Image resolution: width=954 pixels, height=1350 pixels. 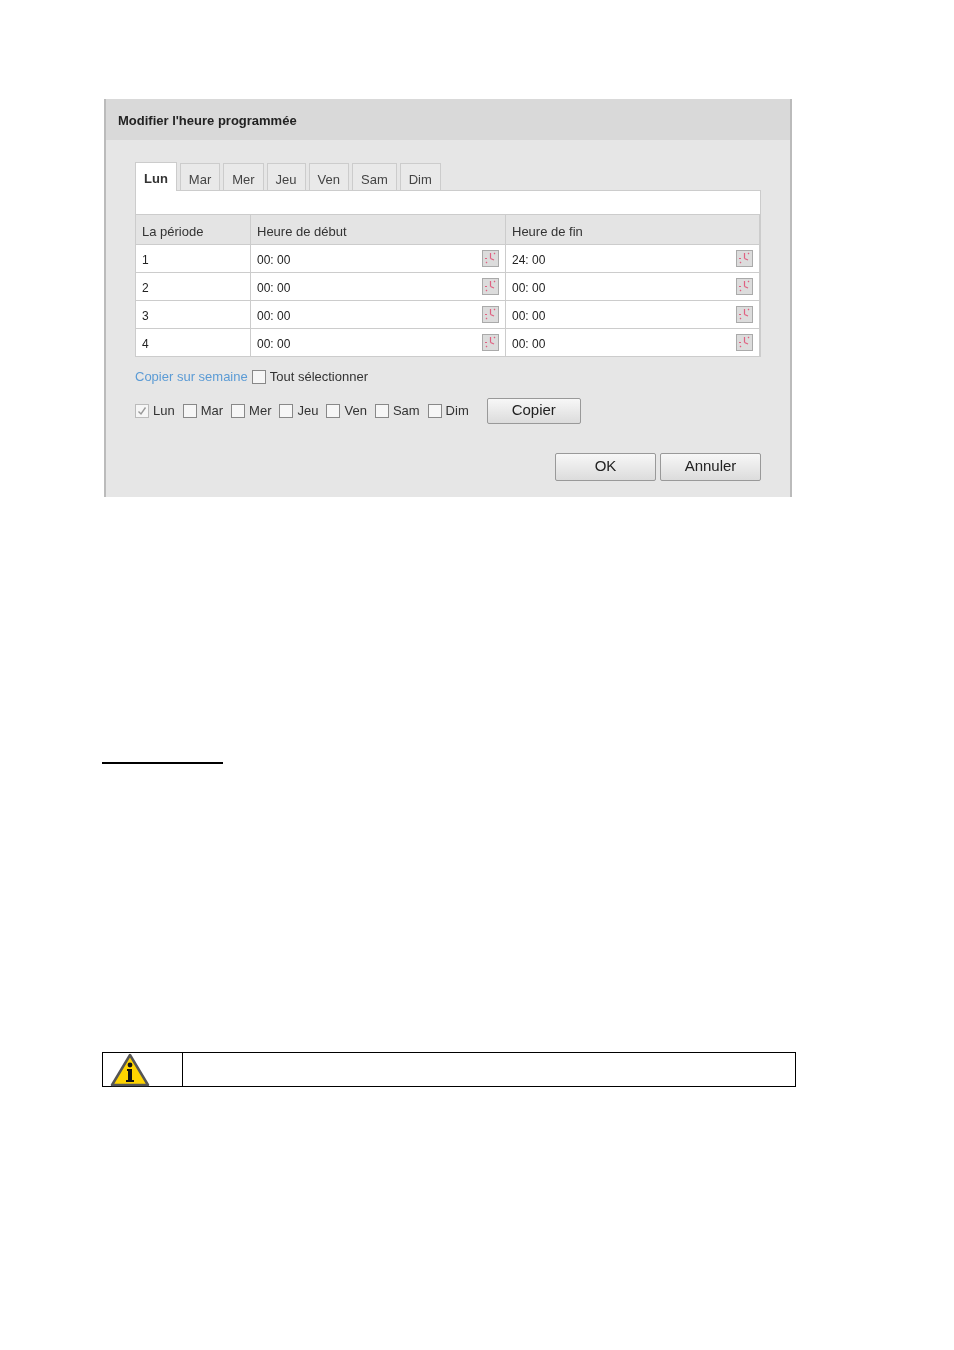 I want to click on day-tab: Sam, so click(x=374, y=176).